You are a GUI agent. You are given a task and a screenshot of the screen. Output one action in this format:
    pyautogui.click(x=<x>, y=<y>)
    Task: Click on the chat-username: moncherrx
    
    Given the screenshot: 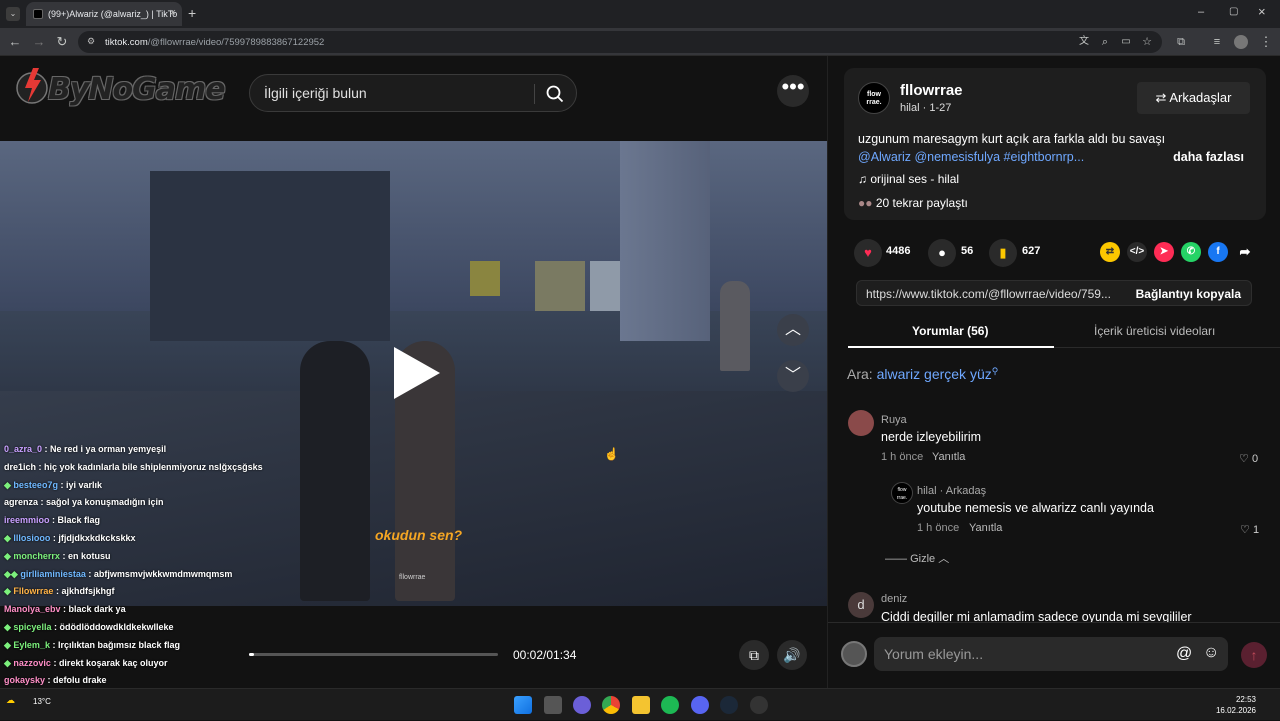 What is the action you would take?
    pyautogui.click(x=36, y=555)
    